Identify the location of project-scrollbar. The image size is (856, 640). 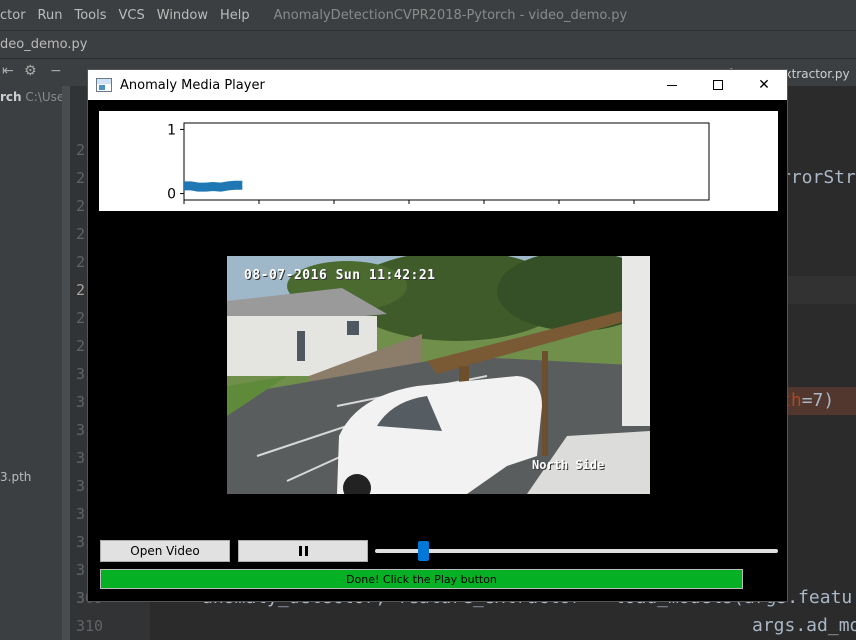
(66, 363).